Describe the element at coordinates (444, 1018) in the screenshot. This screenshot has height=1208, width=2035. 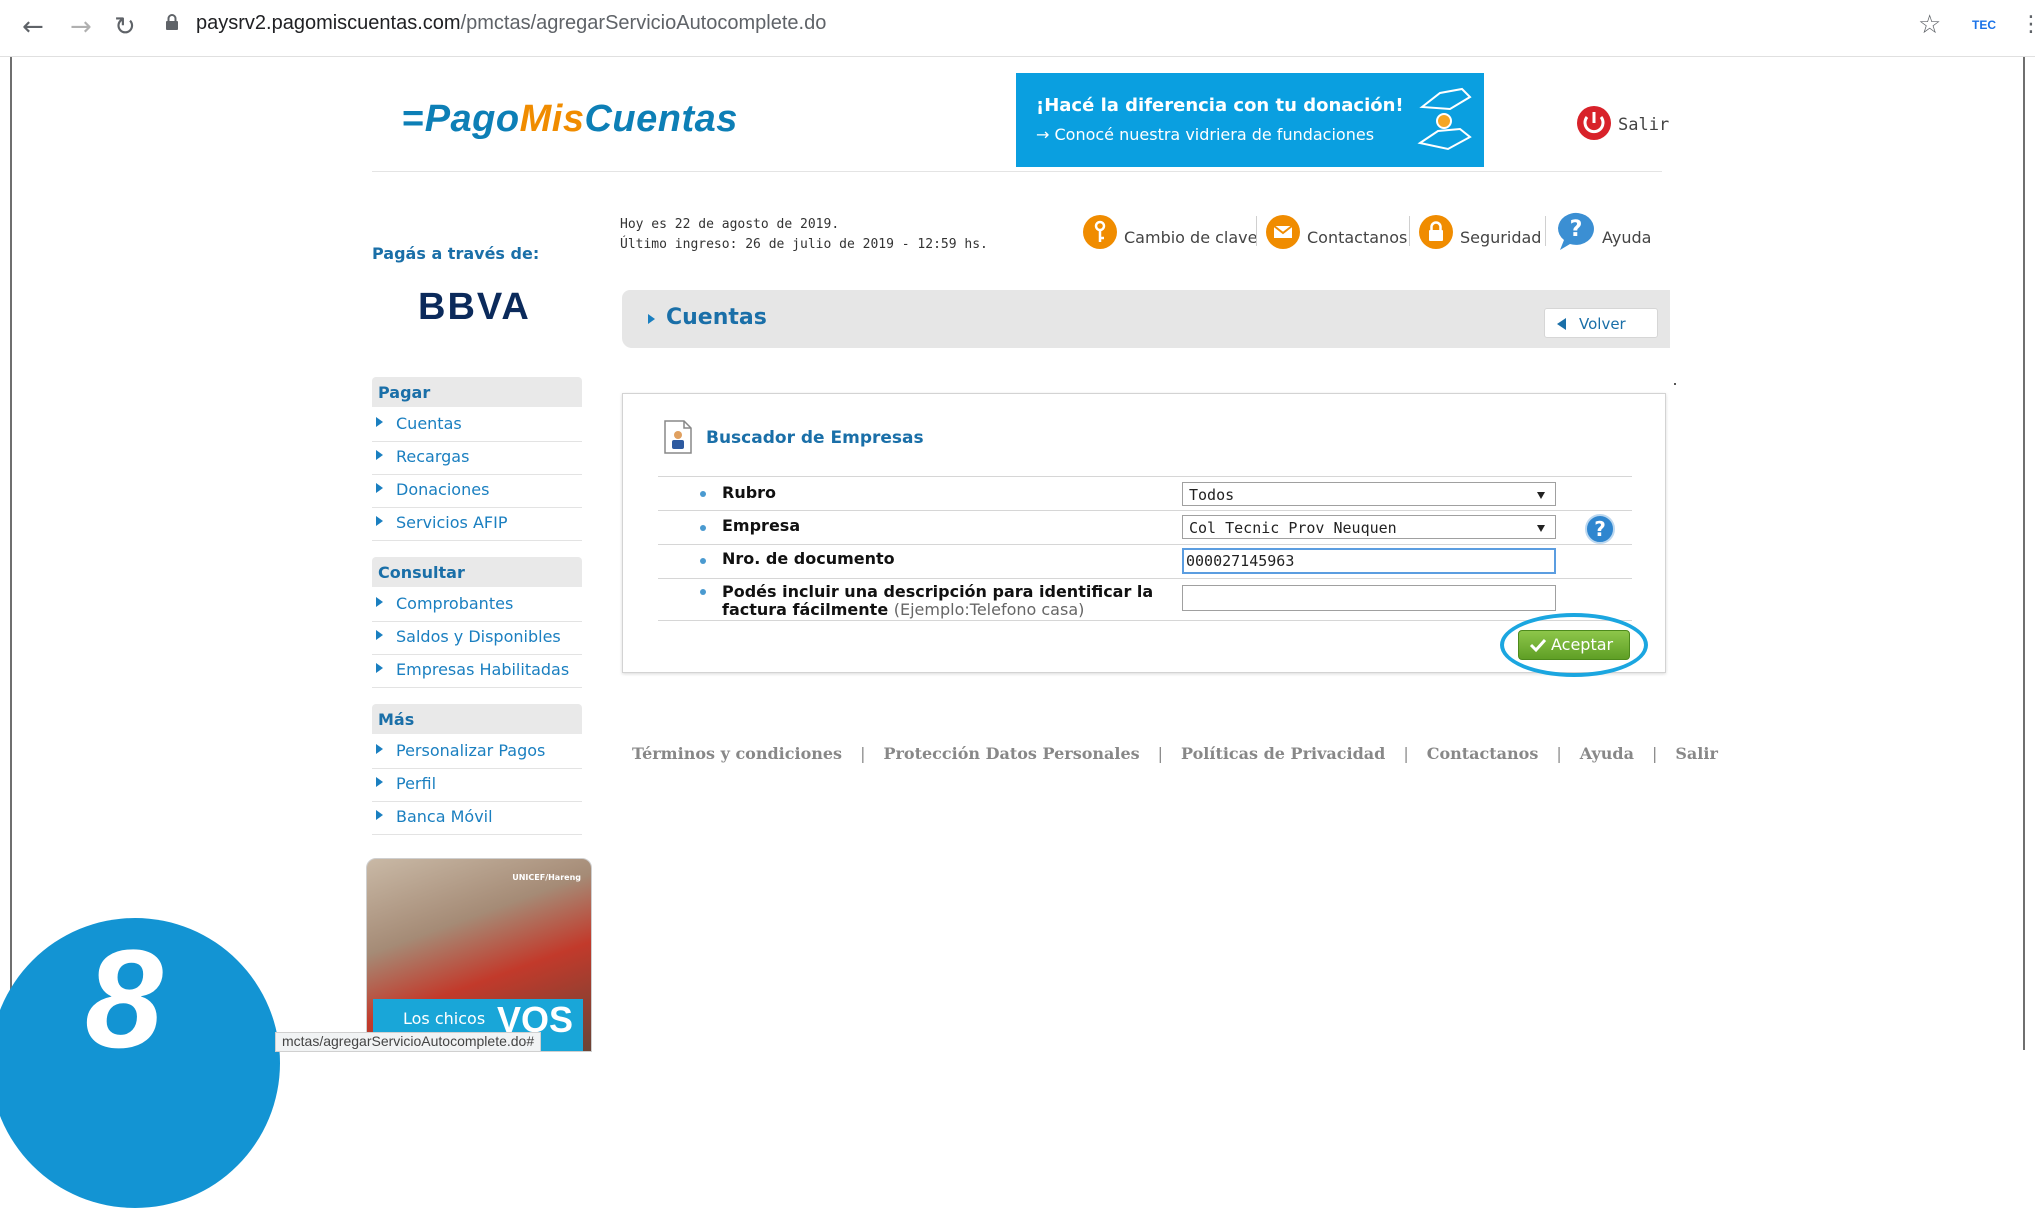
I see `promo-text: Los chicos` at that location.